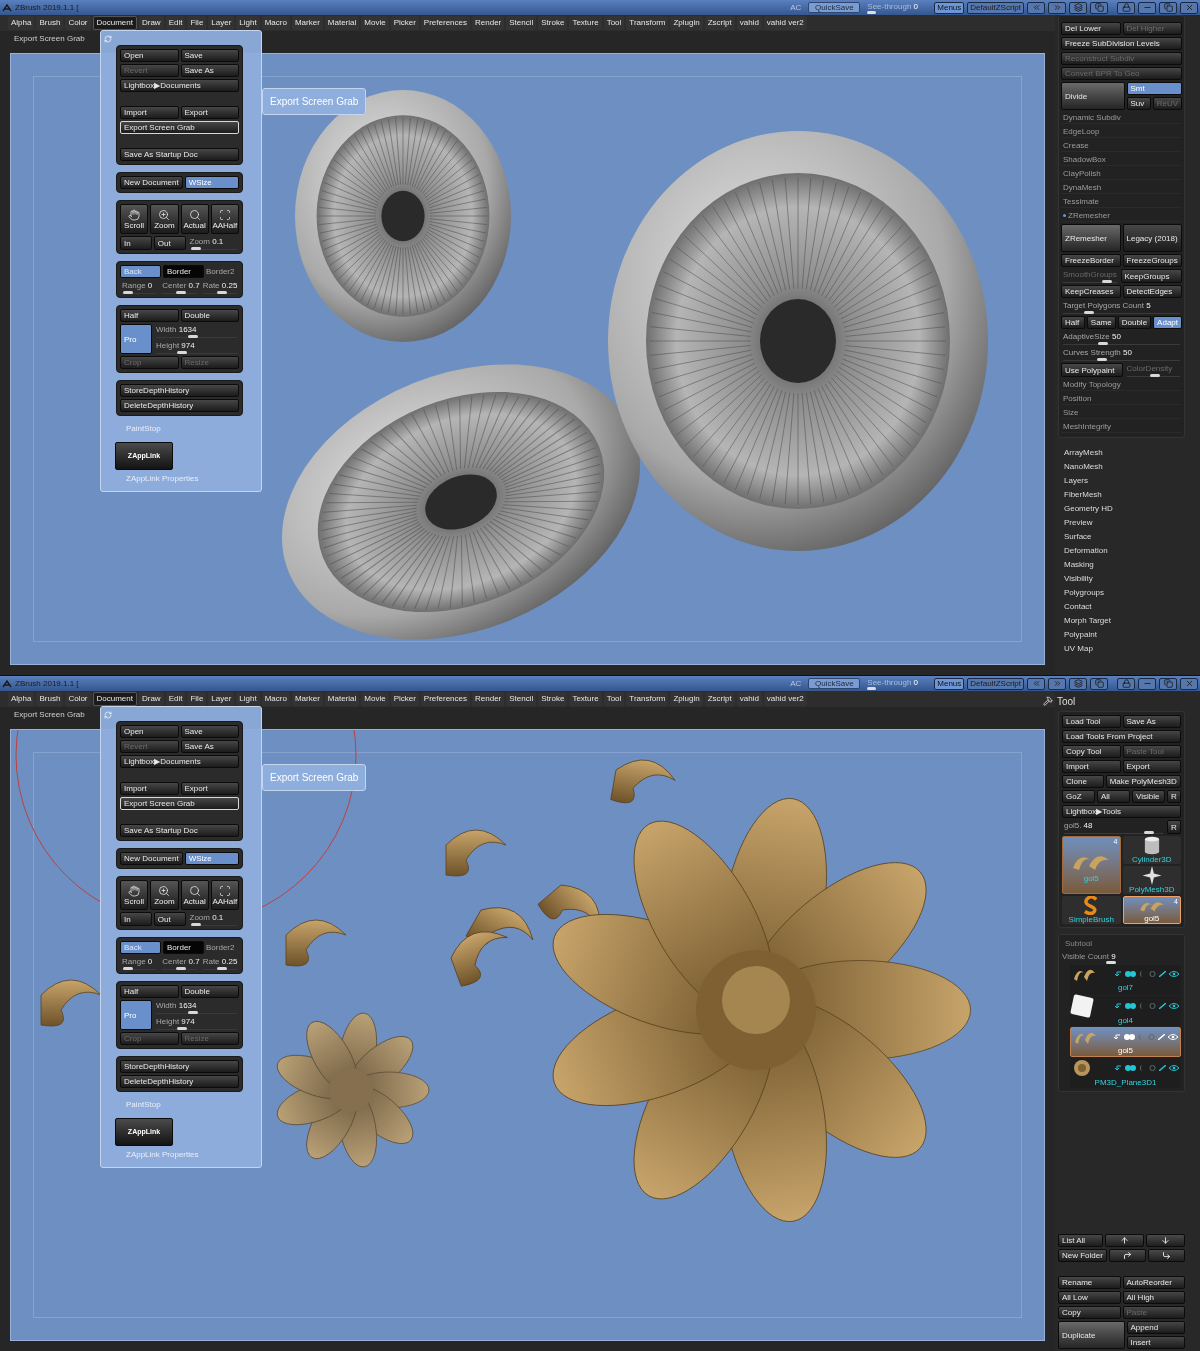  Describe the element at coordinates (134, 895) in the screenshot. I see `tool-button: Scroll` at that location.